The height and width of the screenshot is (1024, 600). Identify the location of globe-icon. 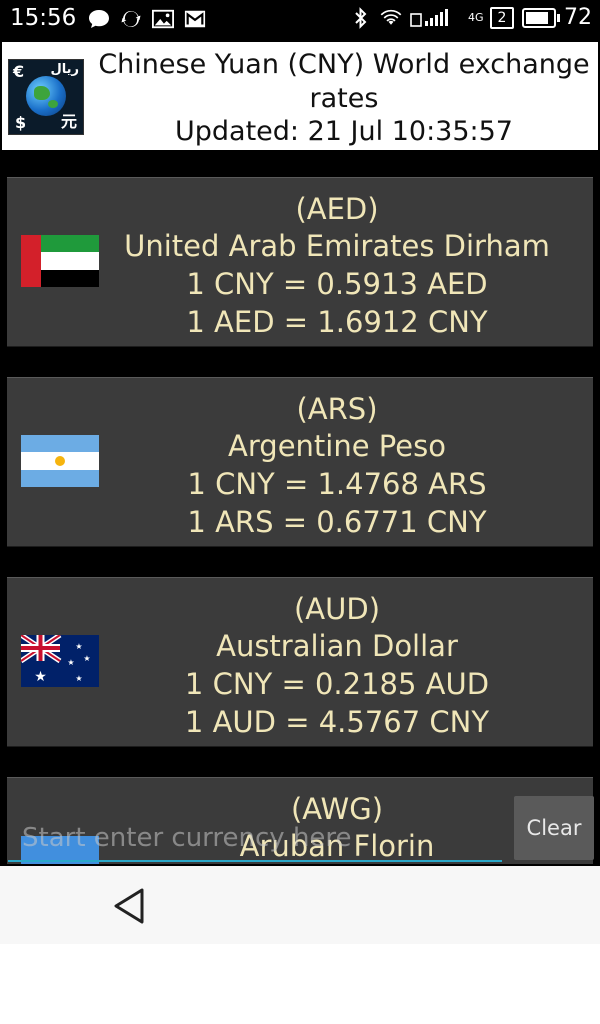
(46, 96).